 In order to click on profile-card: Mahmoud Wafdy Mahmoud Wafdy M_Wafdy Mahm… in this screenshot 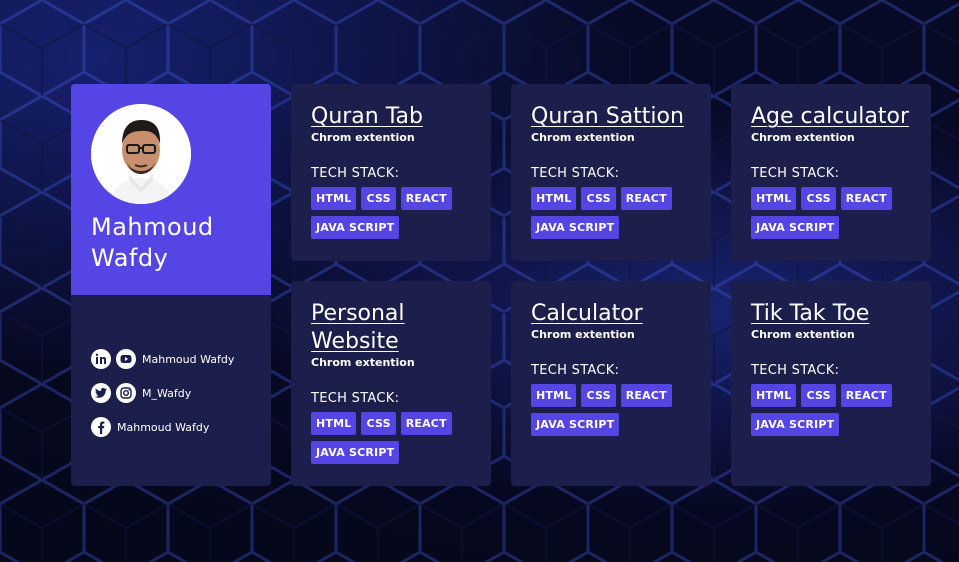, I will do `click(171, 285)`.